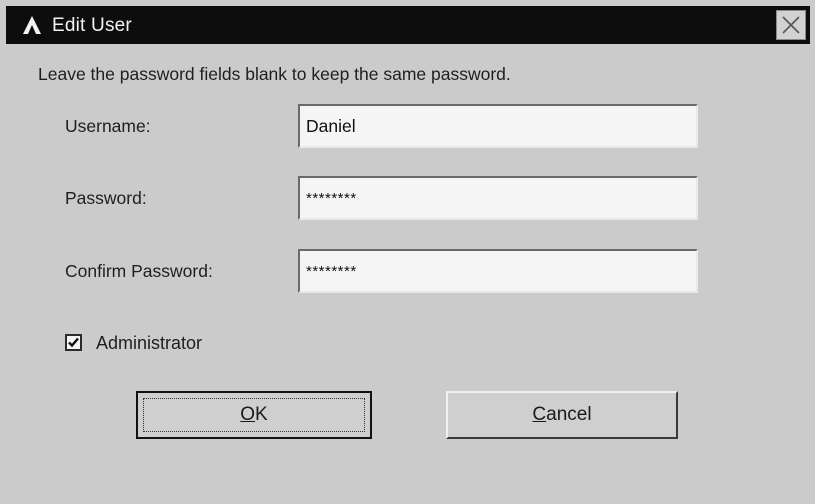 This screenshot has width=815, height=504. Describe the element at coordinates (108, 126) in the screenshot. I see `username-label: Username:` at that location.